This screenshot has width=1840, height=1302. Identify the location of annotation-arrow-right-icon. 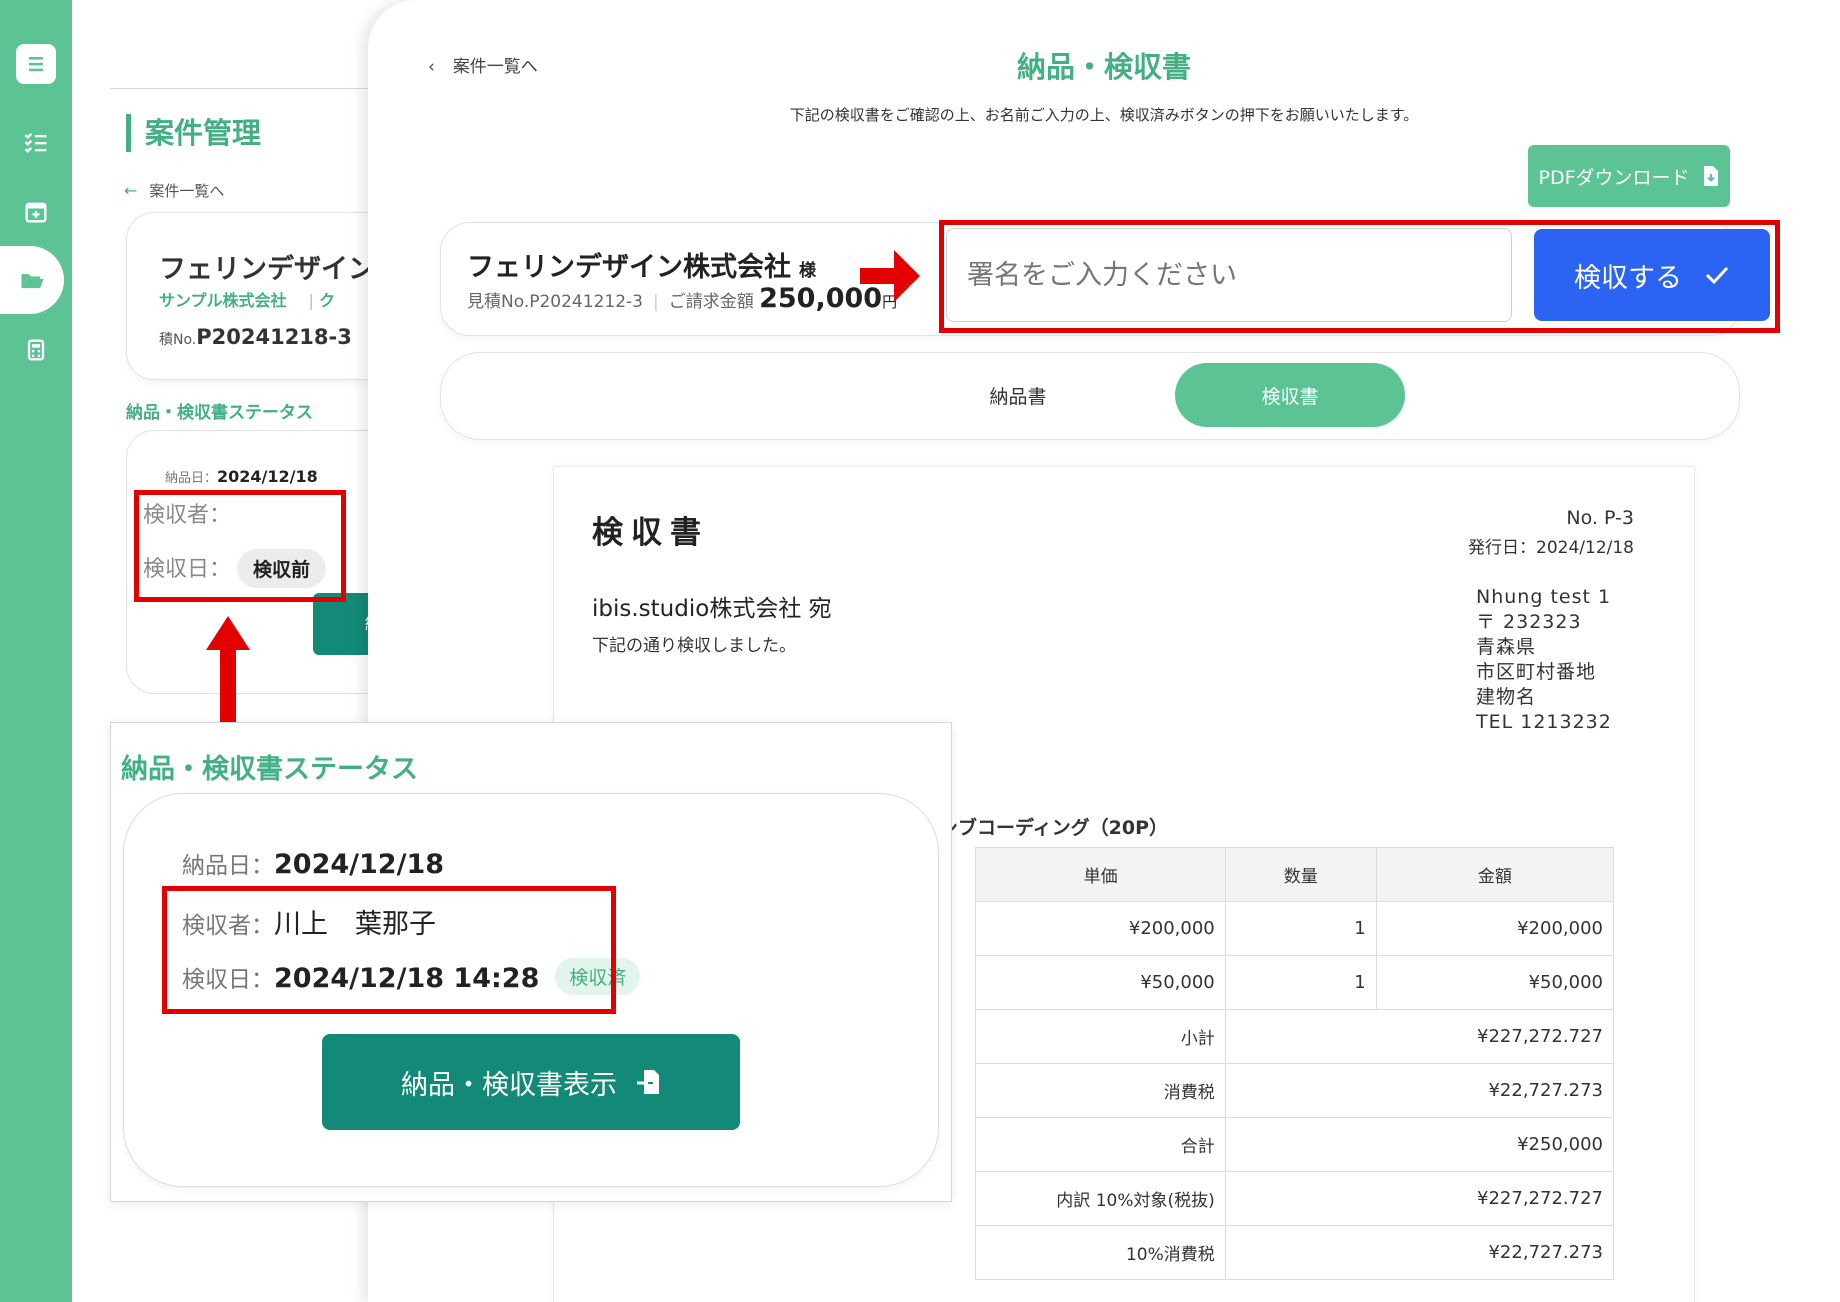
(890, 276).